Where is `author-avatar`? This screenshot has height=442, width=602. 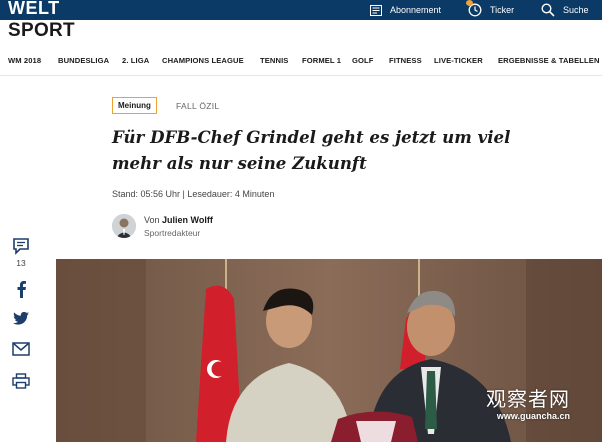 author-avatar is located at coordinates (124, 226).